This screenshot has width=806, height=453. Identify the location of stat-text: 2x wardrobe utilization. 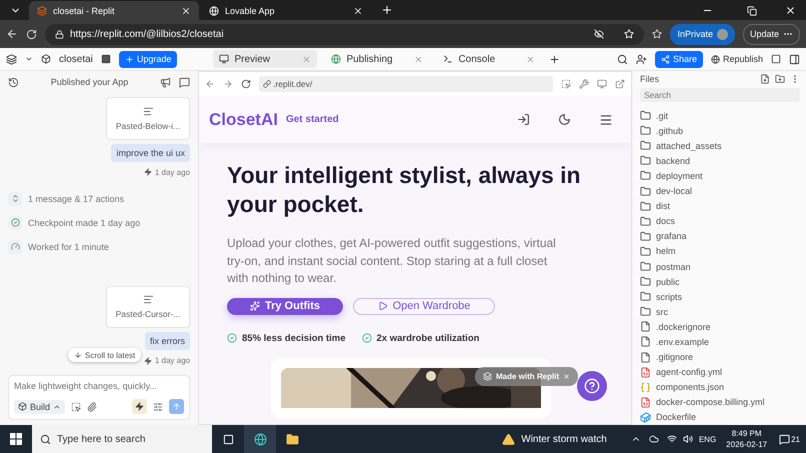
(428, 338).